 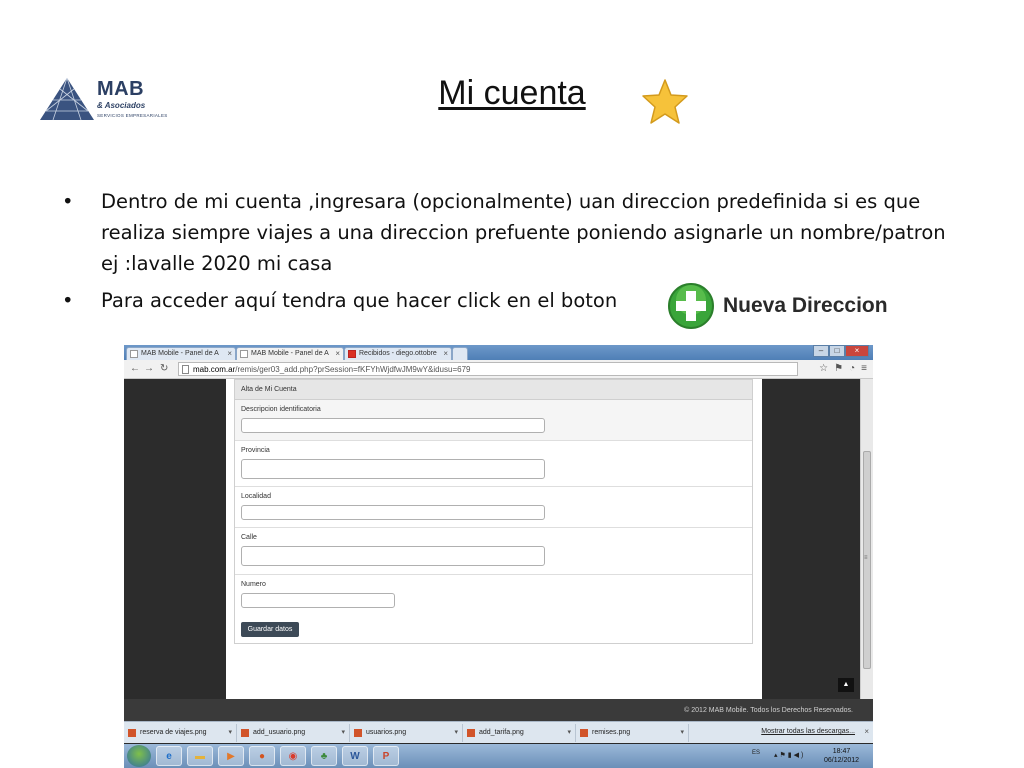 I want to click on download-item: add_usuario.png ▾, so click(x=293, y=732).